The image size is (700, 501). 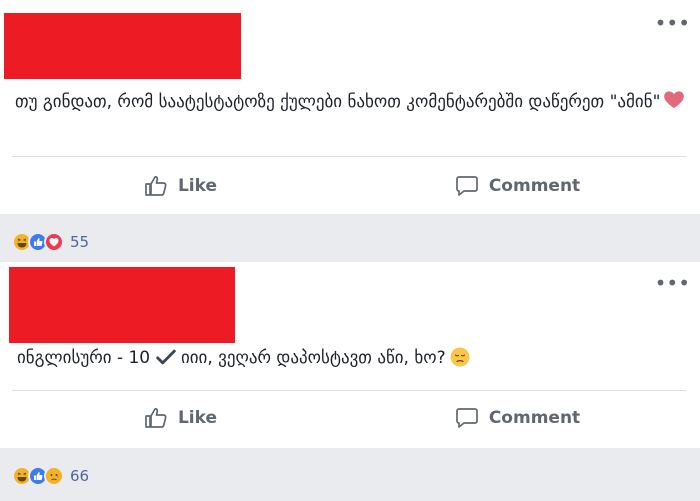 What do you see at coordinates (84, 358) in the screenshot?
I see `post-text-before: ინგლისური - 10` at bounding box center [84, 358].